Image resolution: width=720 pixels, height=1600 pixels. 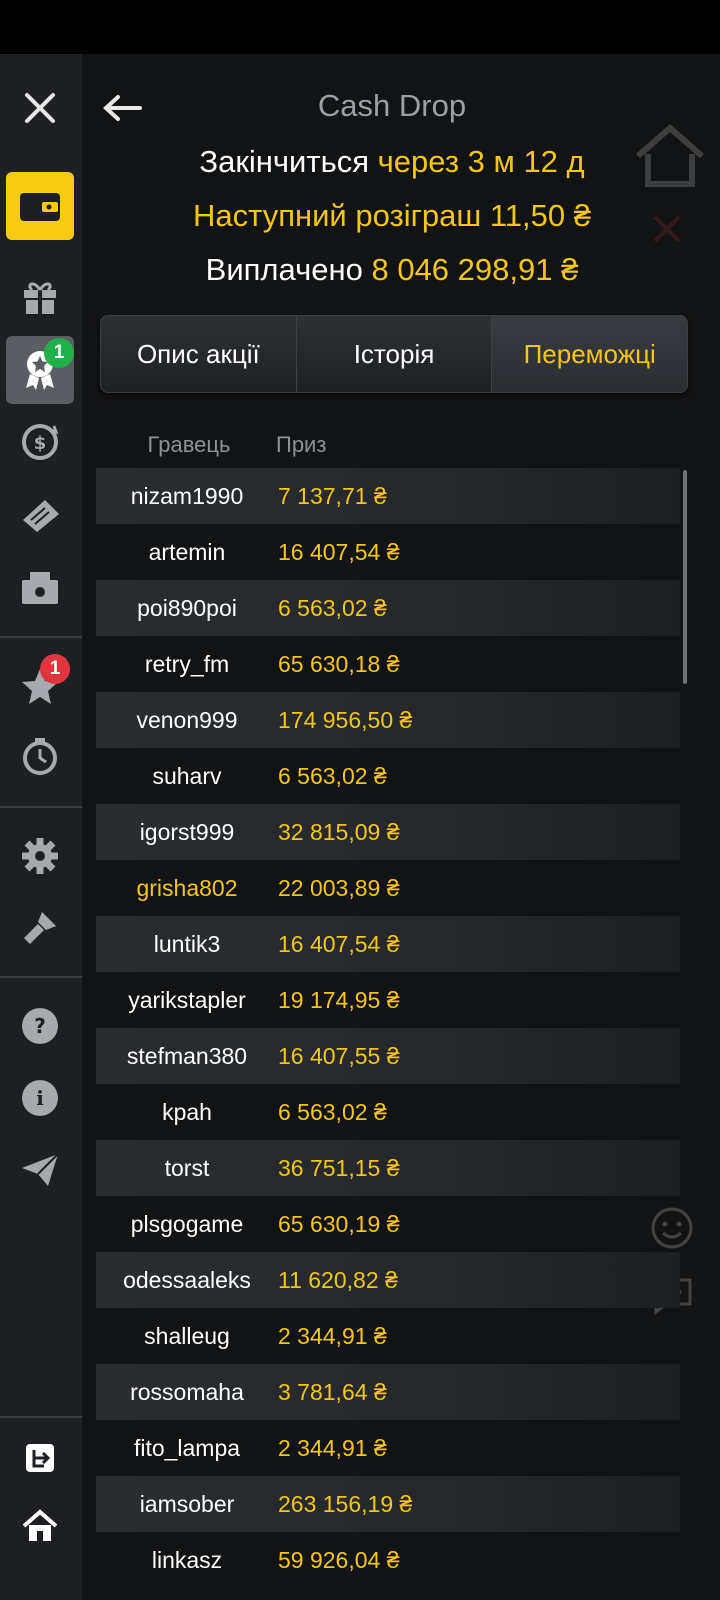 What do you see at coordinates (187, 663) in the screenshot?
I see `player-name: retry_fm` at bounding box center [187, 663].